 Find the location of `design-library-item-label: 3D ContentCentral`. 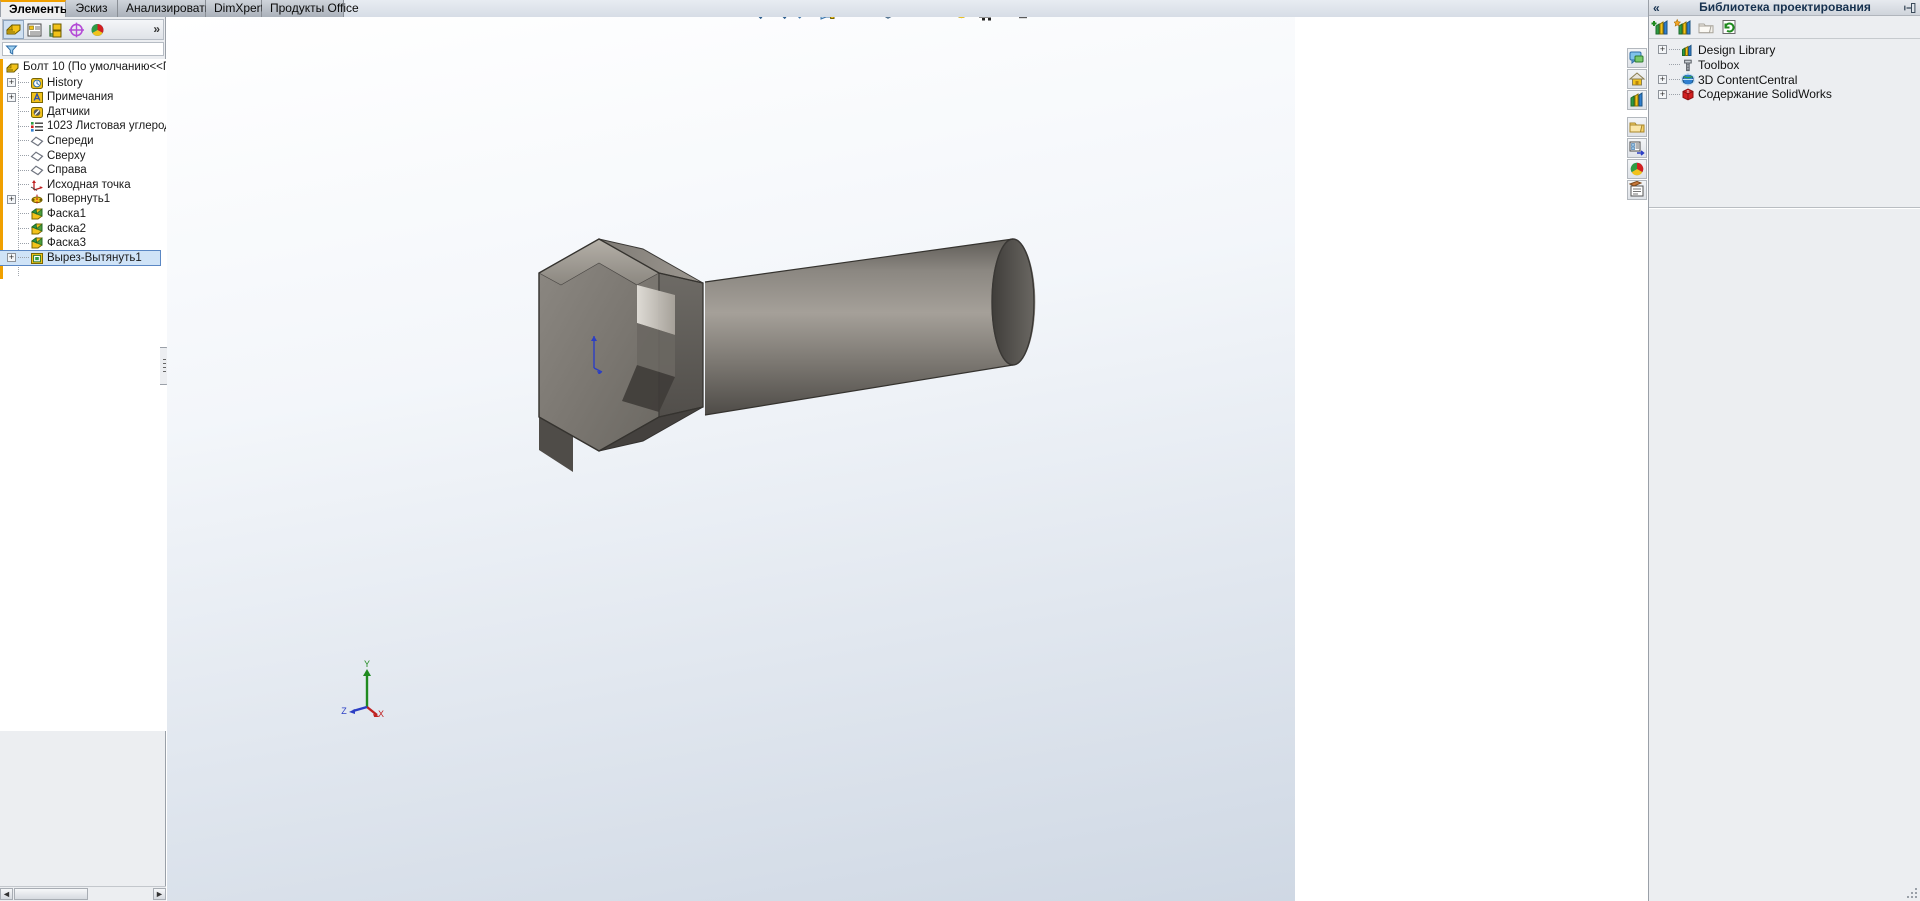

design-library-item-label: 3D ContentCentral is located at coordinates (1748, 79).